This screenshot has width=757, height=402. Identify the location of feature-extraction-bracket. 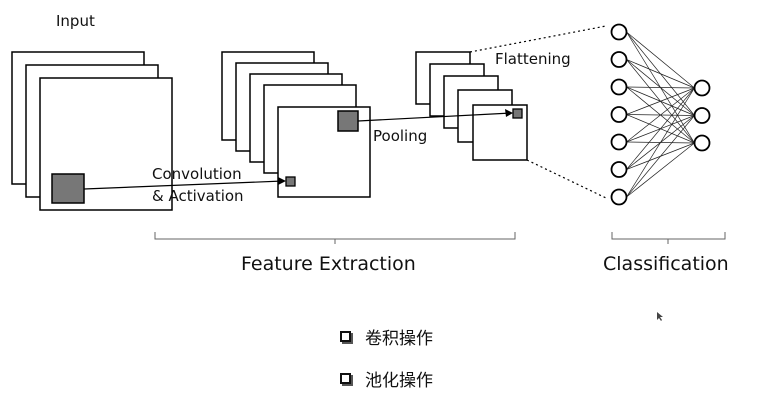
(335, 238).